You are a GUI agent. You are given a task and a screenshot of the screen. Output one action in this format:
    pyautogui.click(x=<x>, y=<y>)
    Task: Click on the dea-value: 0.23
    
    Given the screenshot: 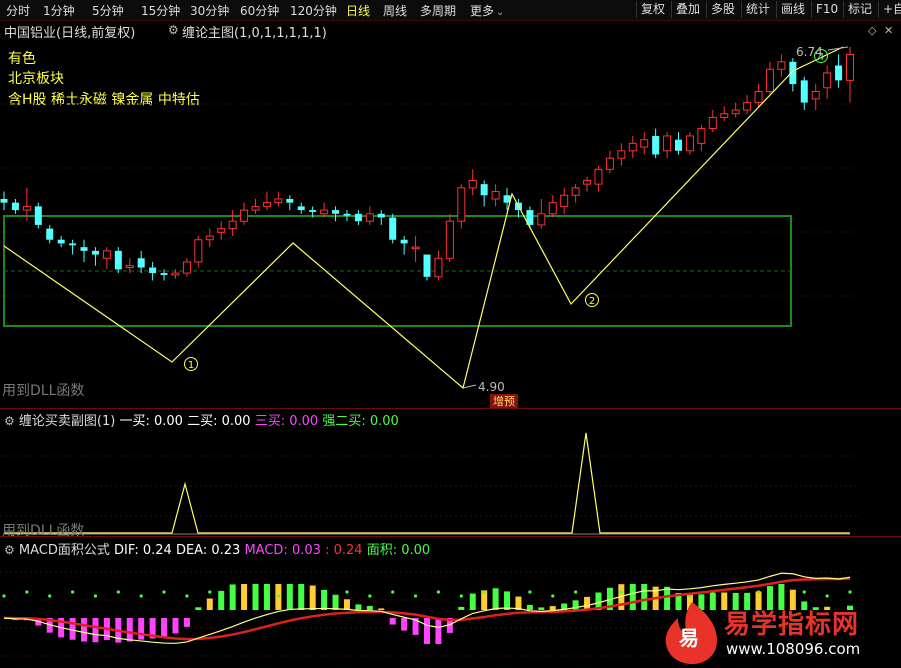 What is the action you would take?
    pyautogui.click(x=226, y=550)
    